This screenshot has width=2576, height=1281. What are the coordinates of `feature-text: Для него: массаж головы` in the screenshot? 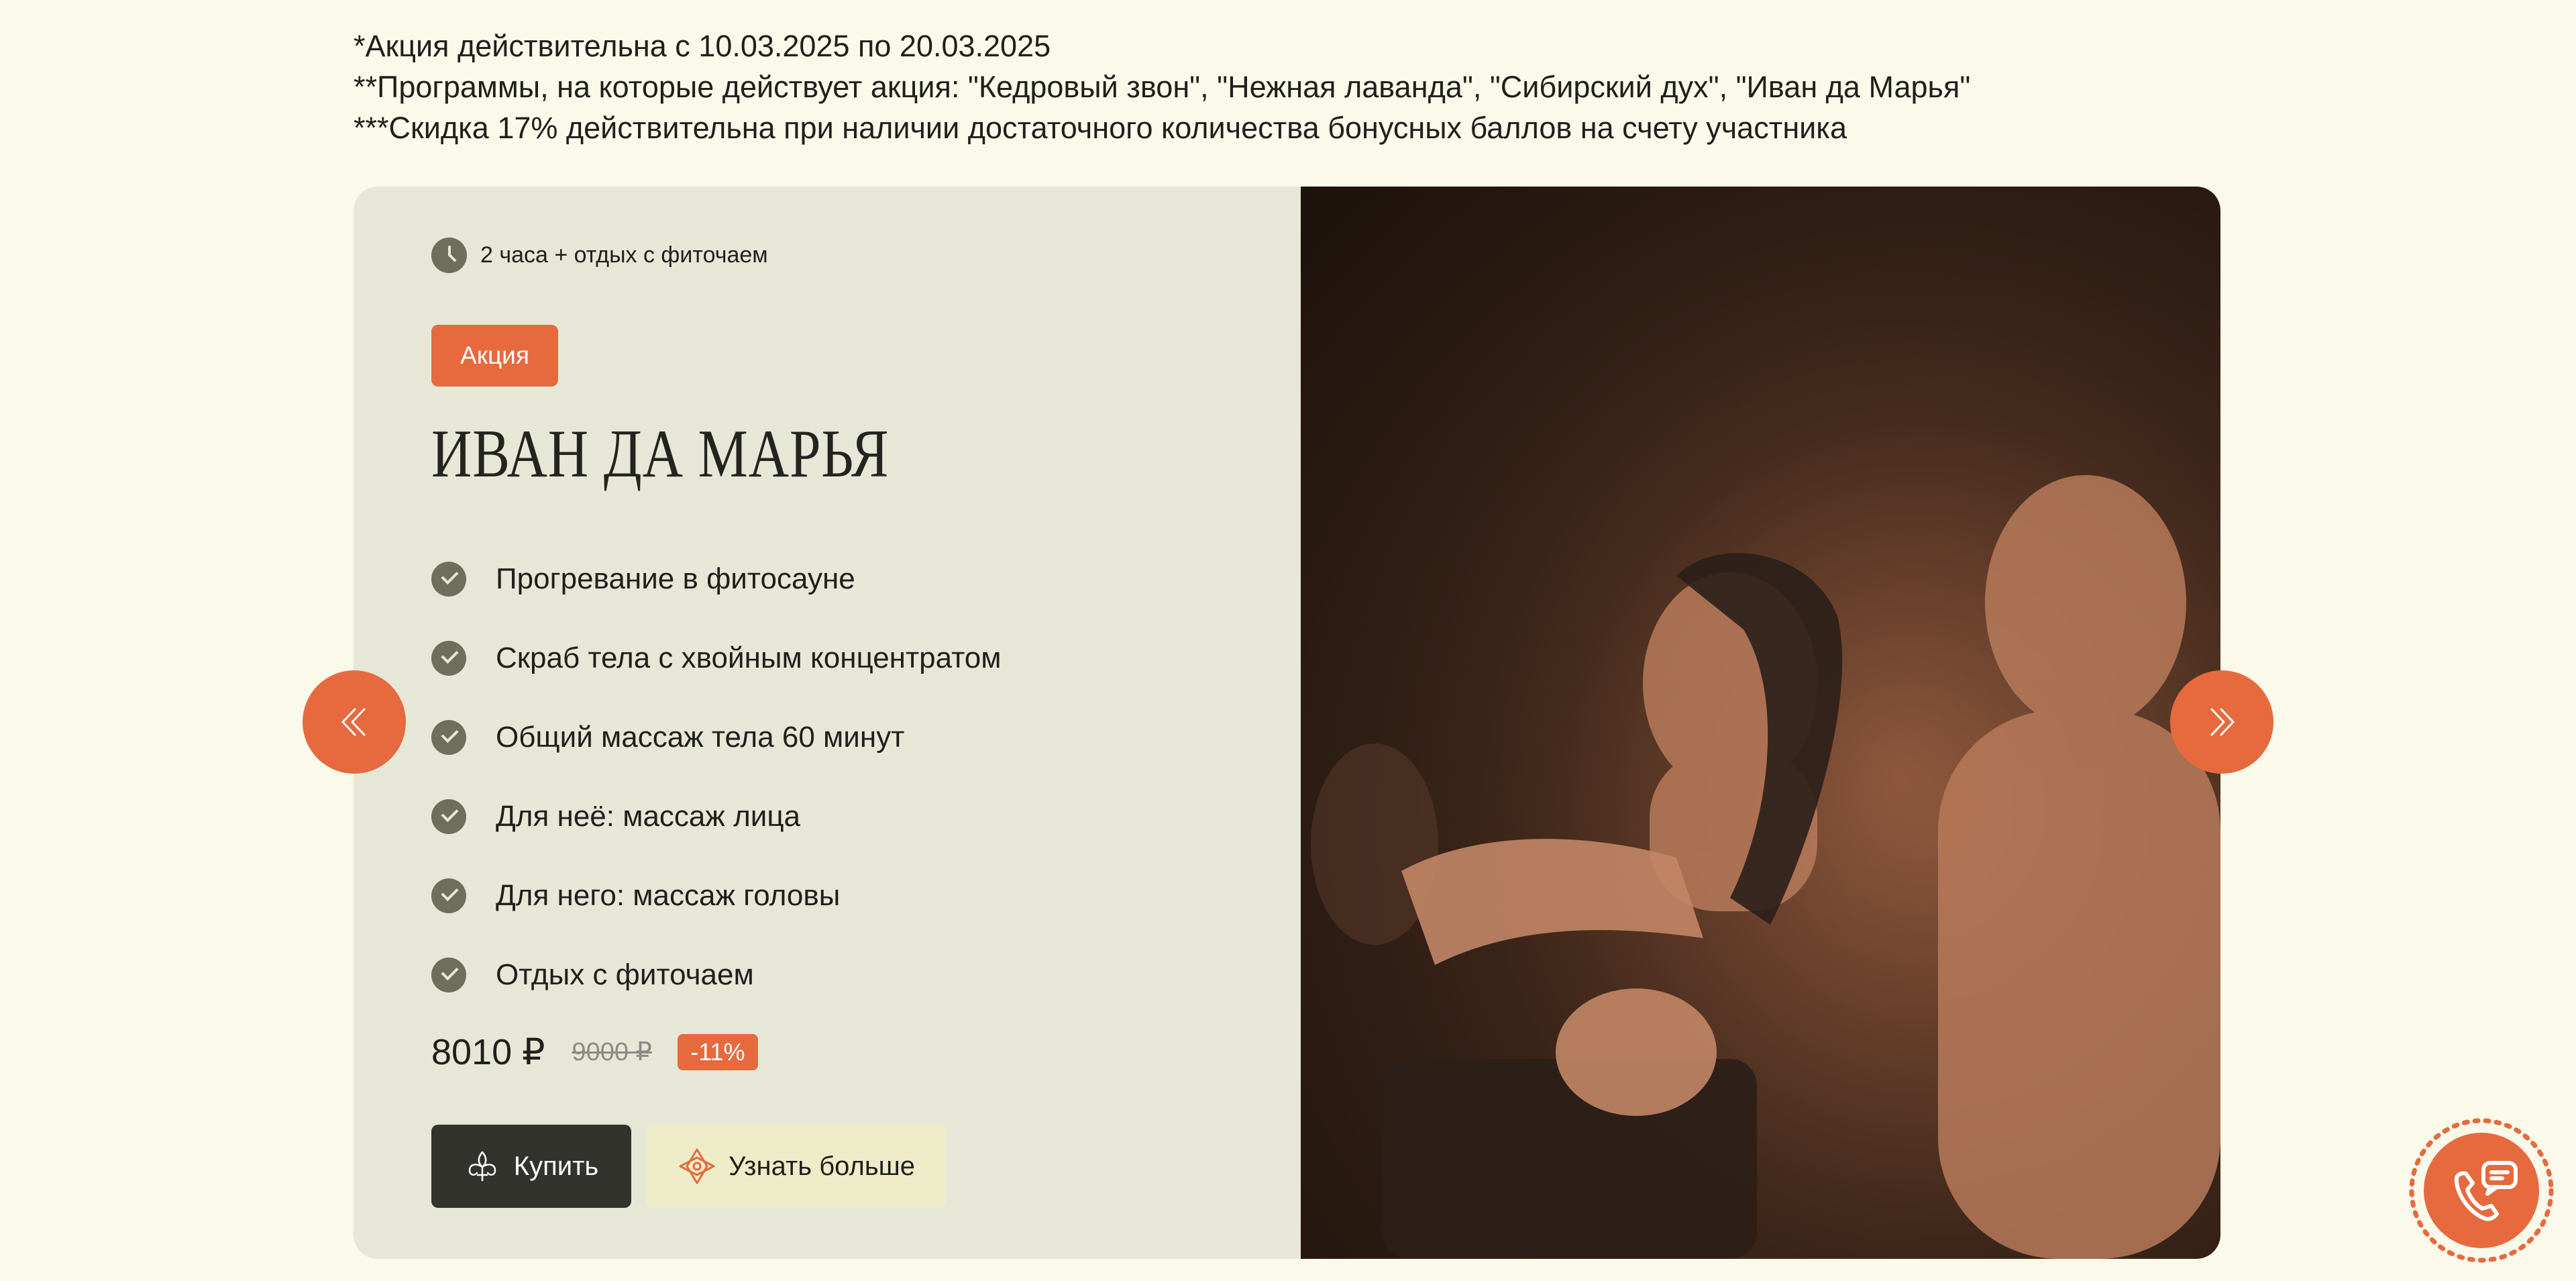 It's located at (668, 896).